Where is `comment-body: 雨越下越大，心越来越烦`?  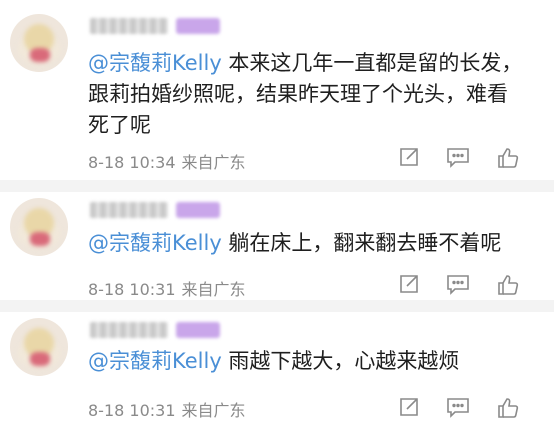 comment-body: 雨越下越大，心越来越烦 is located at coordinates (340, 361).